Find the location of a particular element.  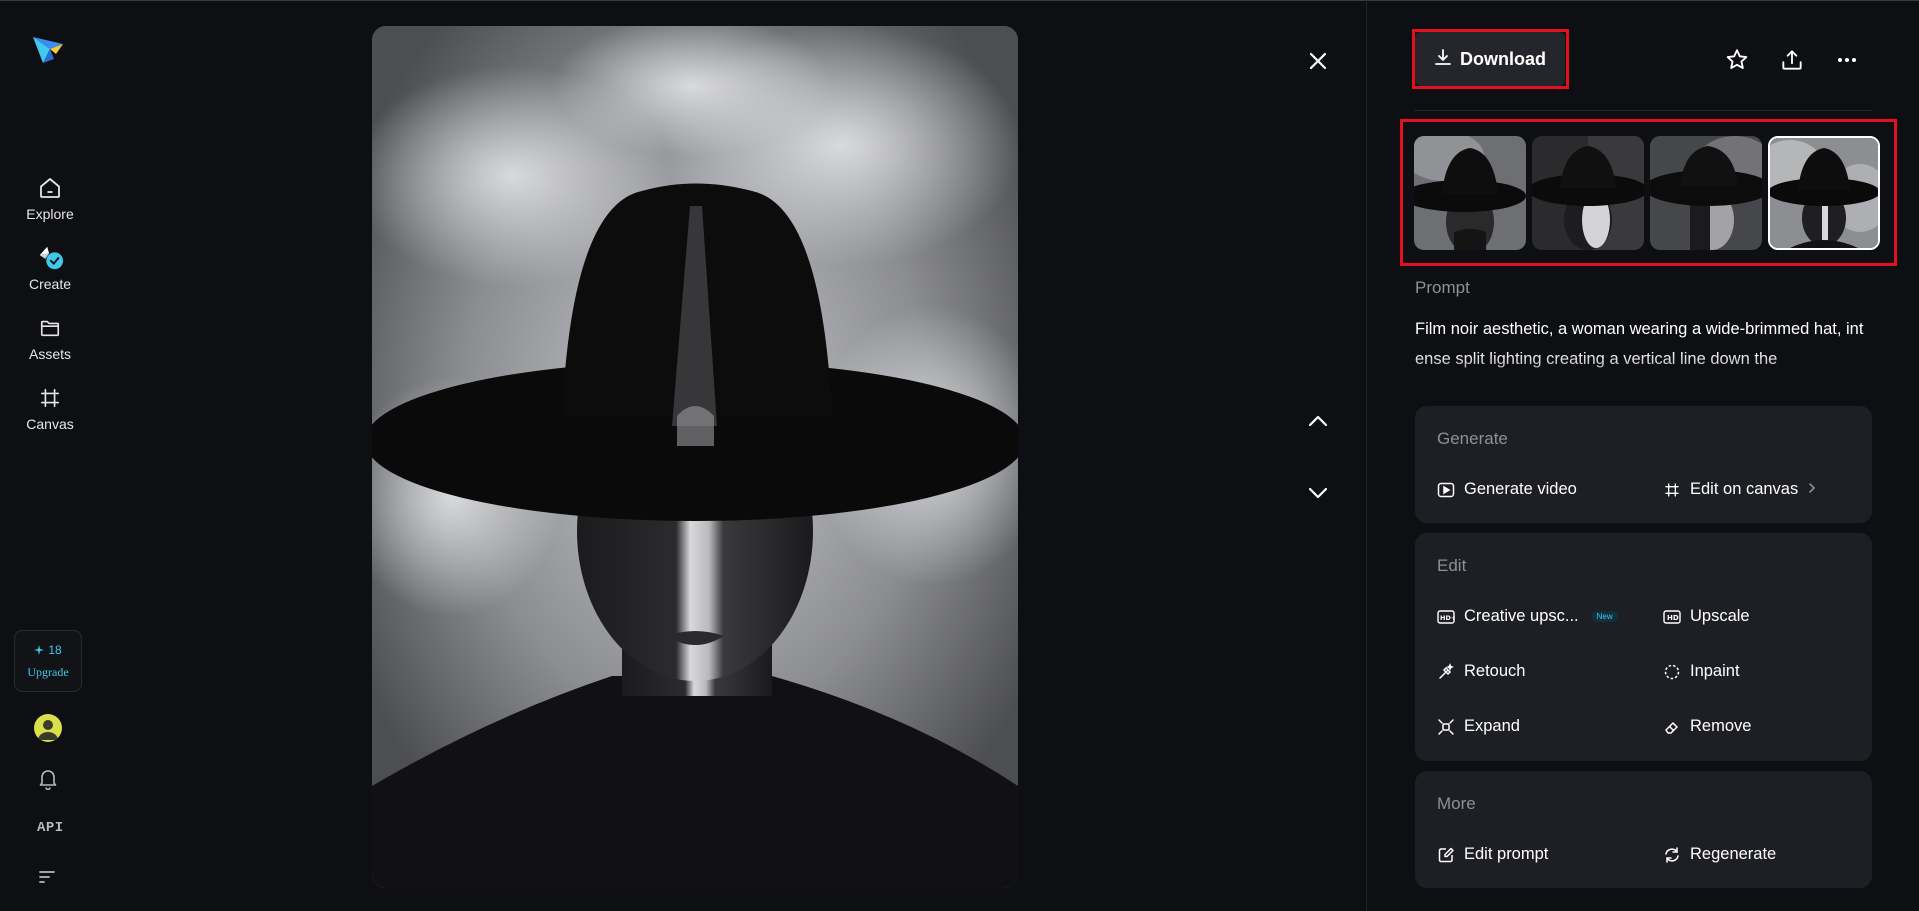

chevron-down-icon is located at coordinates (1318, 493).